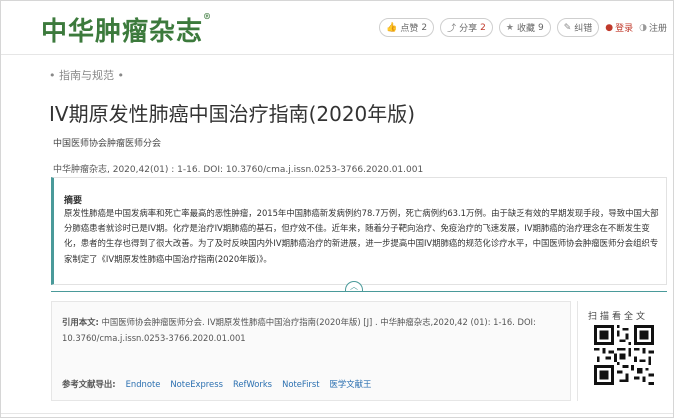  Describe the element at coordinates (107, 142) in the screenshot. I see `article-author: 中国医师协会肿瘤医师分会` at that location.